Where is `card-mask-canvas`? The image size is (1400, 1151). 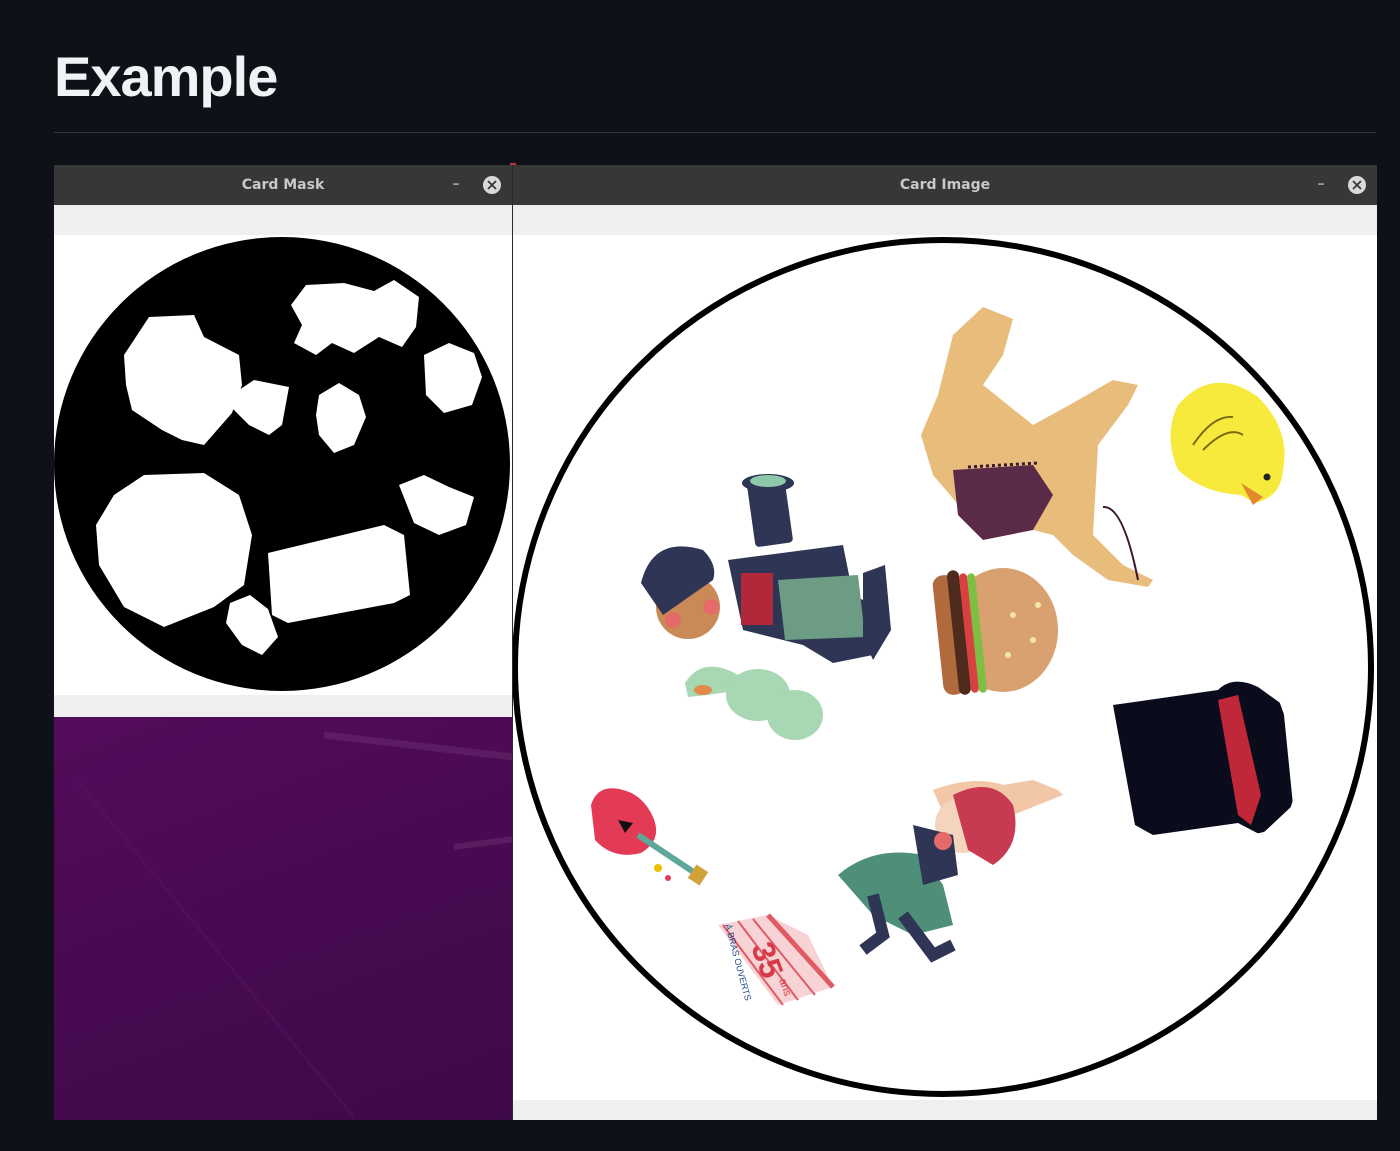 card-mask-canvas is located at coordinates (283, 465).